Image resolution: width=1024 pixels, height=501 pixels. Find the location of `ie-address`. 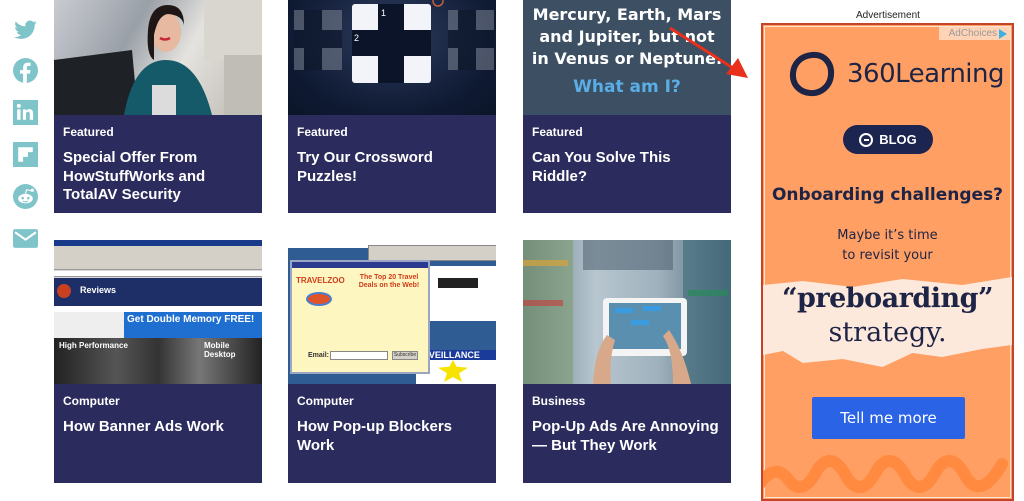

ie-address is located at coordinates (158, 274).